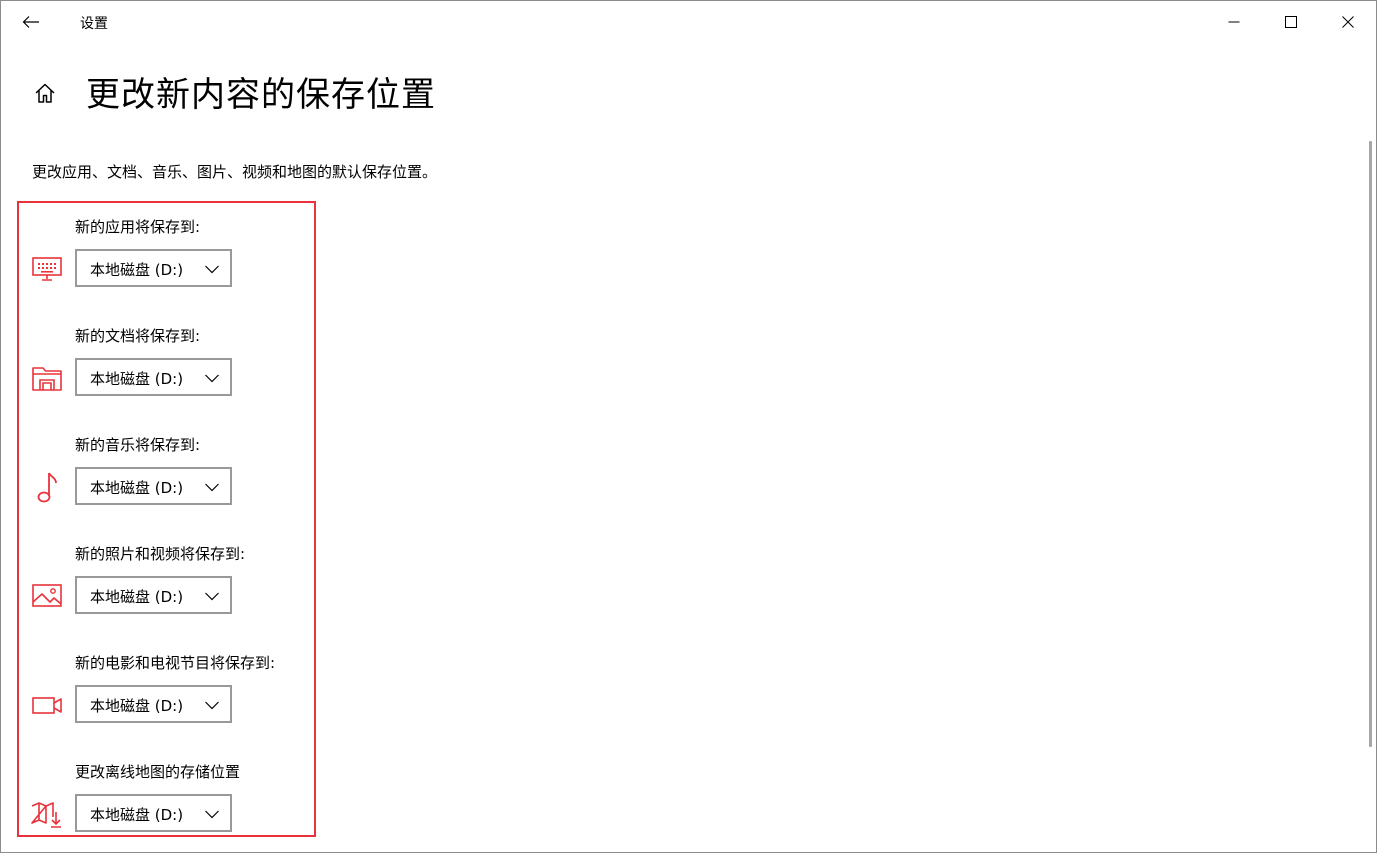 The width and height of the screenshot is (1377, 853). I want to click on page-description: 更改应用、文档、音乐、图片、视频和地图的默认保存位置。, so click(235, 172).